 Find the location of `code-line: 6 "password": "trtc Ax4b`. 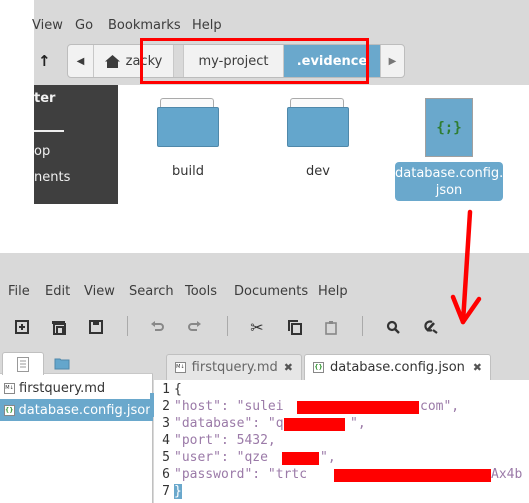

code-line: 6 "password": "trtc Ax4b is located at coordinates (338, 474).